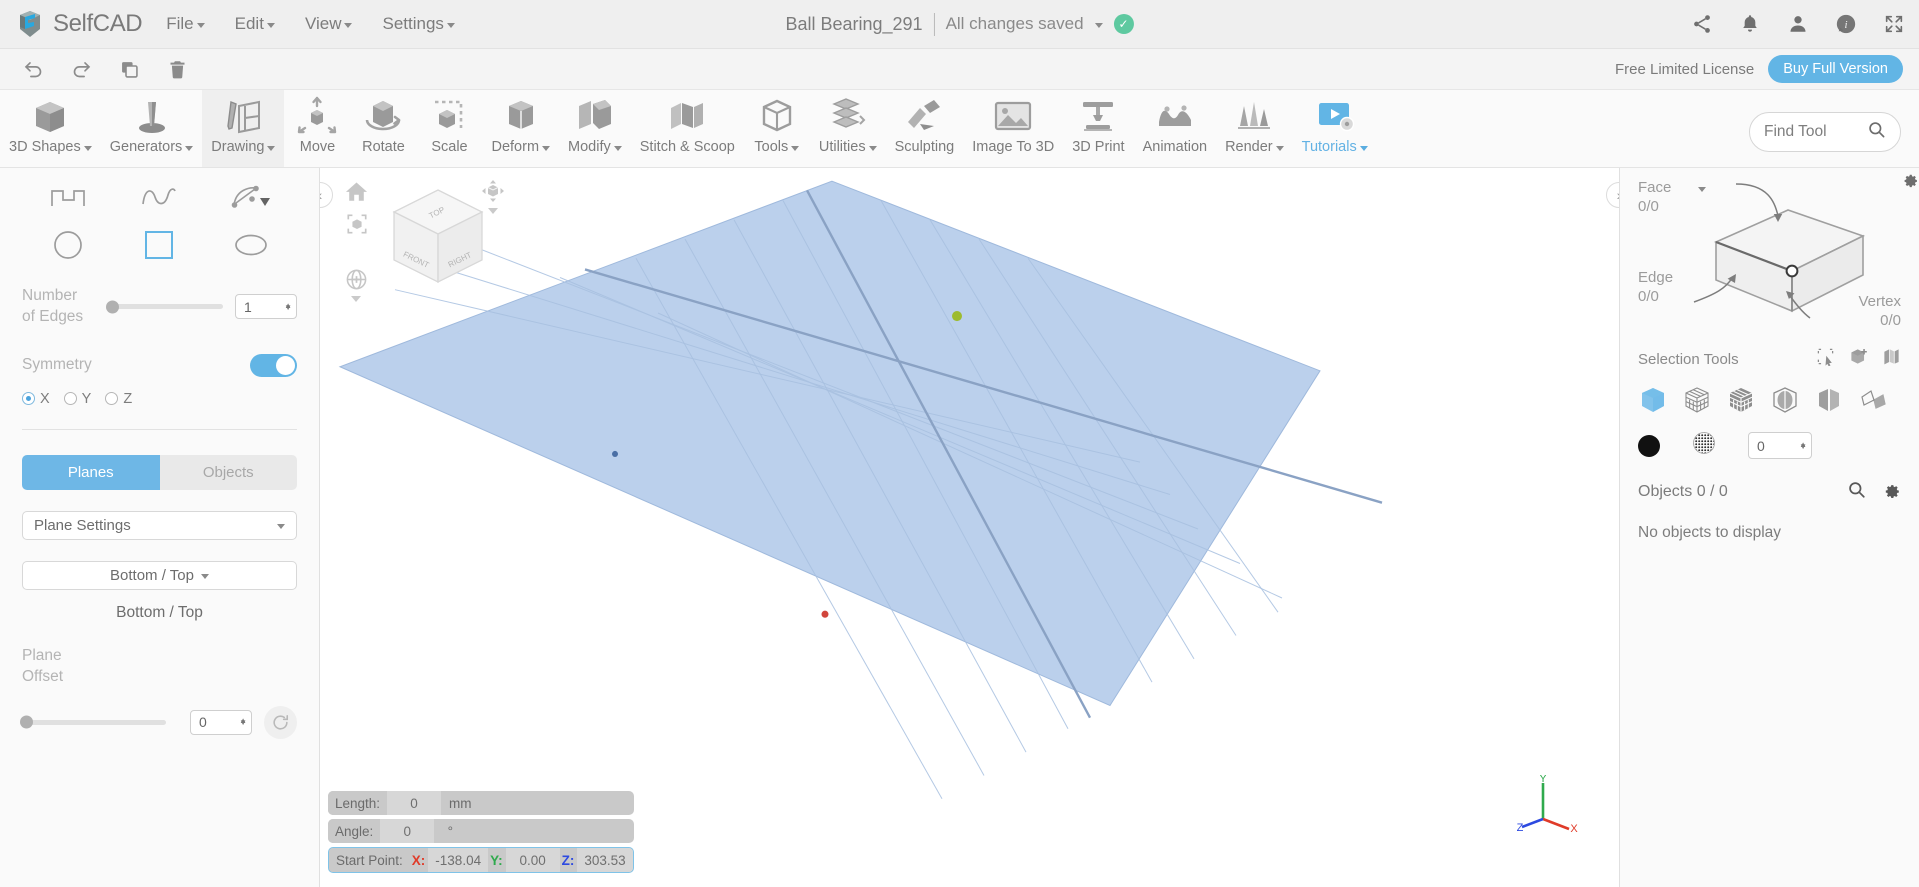 The height and width of the screenshot is (887, 1919). Describe the element at coordinates (1891, 492) in the screenshot. I see `settings-gear-icon` at that location.